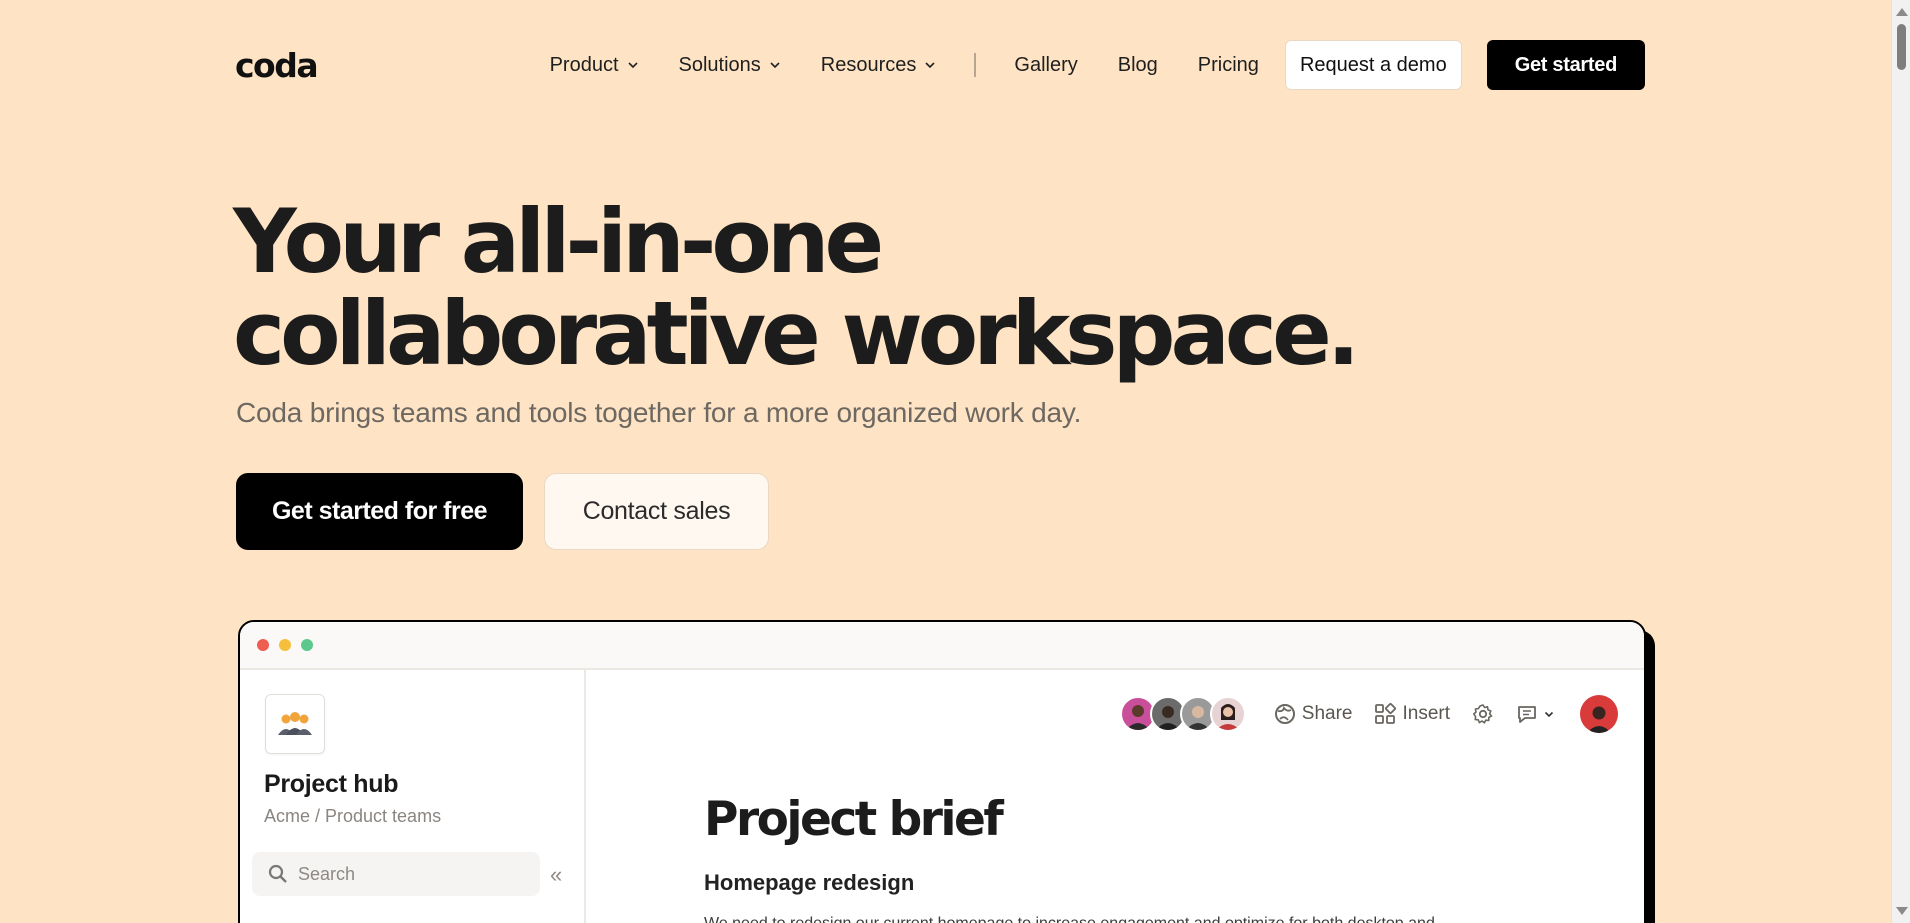 This screenshot has width=1910, height=923. What do you see at coordinates (1373, 65) in the screenshot?
I see `request-demo-button: Request a demo` at bounding box center [1373, 65].